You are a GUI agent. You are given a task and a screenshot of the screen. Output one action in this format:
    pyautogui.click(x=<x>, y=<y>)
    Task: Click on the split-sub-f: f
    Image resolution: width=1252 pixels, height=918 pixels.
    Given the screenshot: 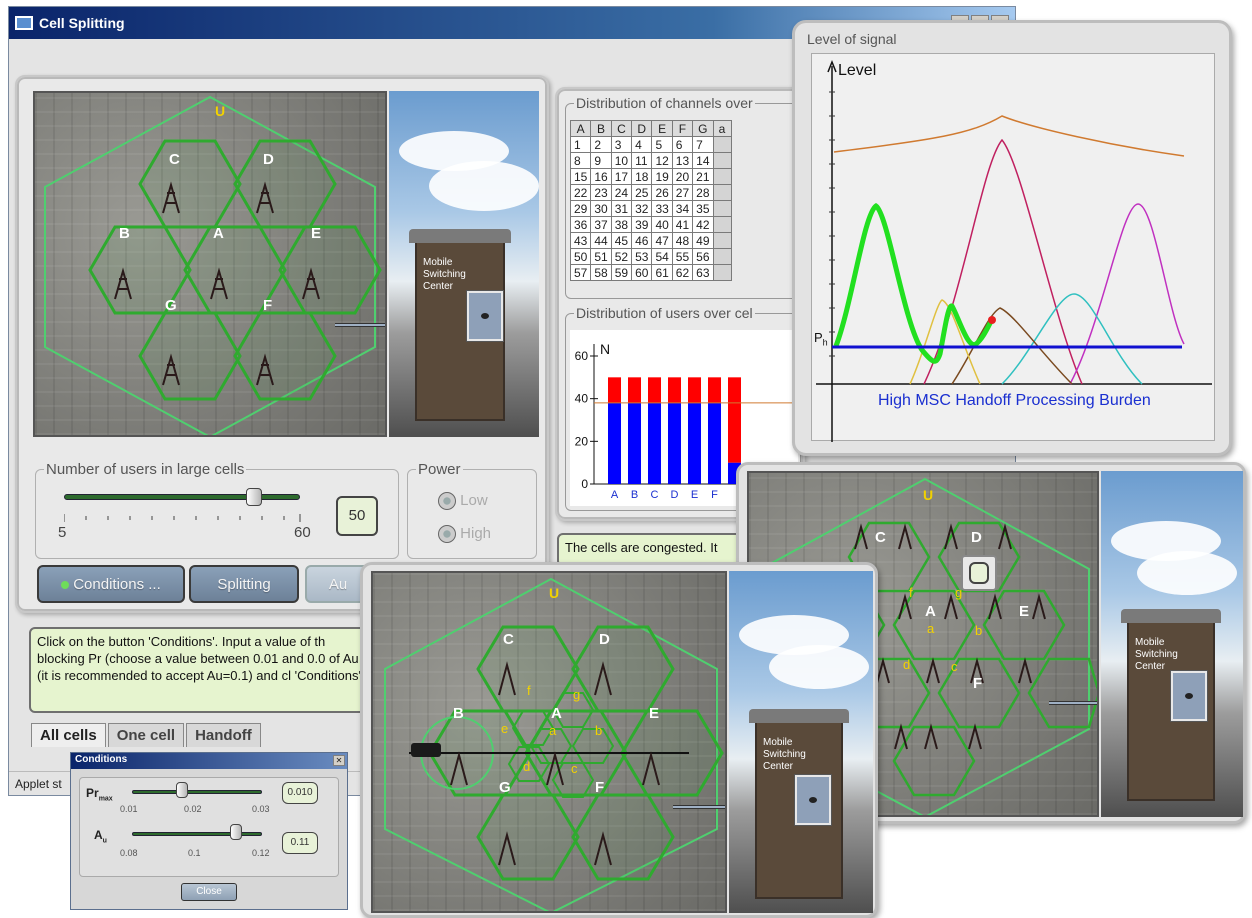 What is the action you would take?
    pyautogui.click(x=911, y=592)
    